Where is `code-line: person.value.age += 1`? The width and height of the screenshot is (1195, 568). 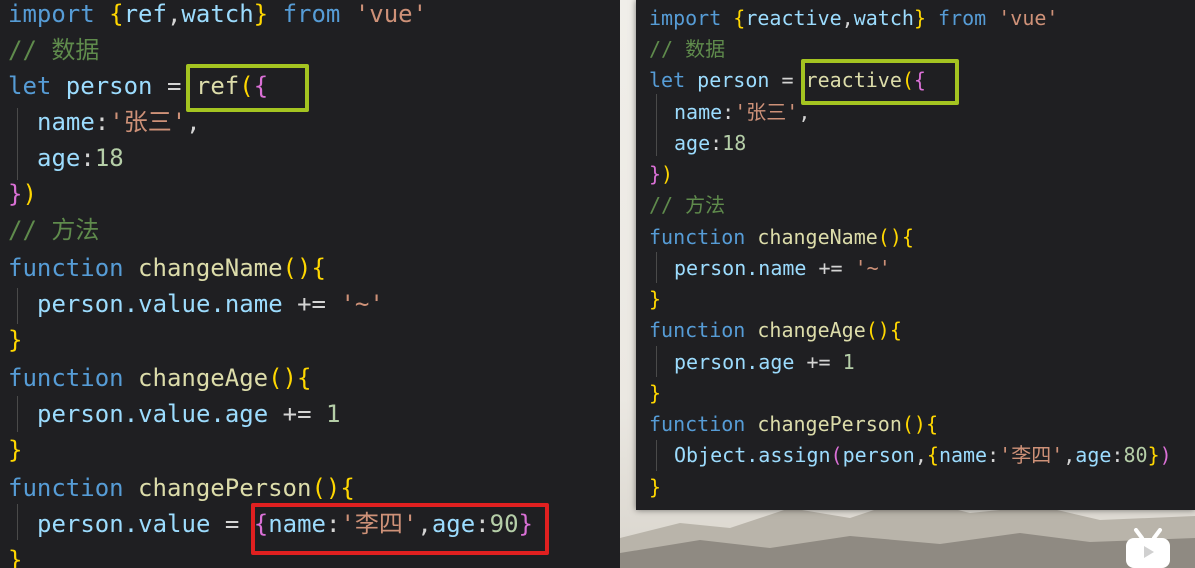
code-line: person.value.age += 1 is located at coordinates (189, 414).